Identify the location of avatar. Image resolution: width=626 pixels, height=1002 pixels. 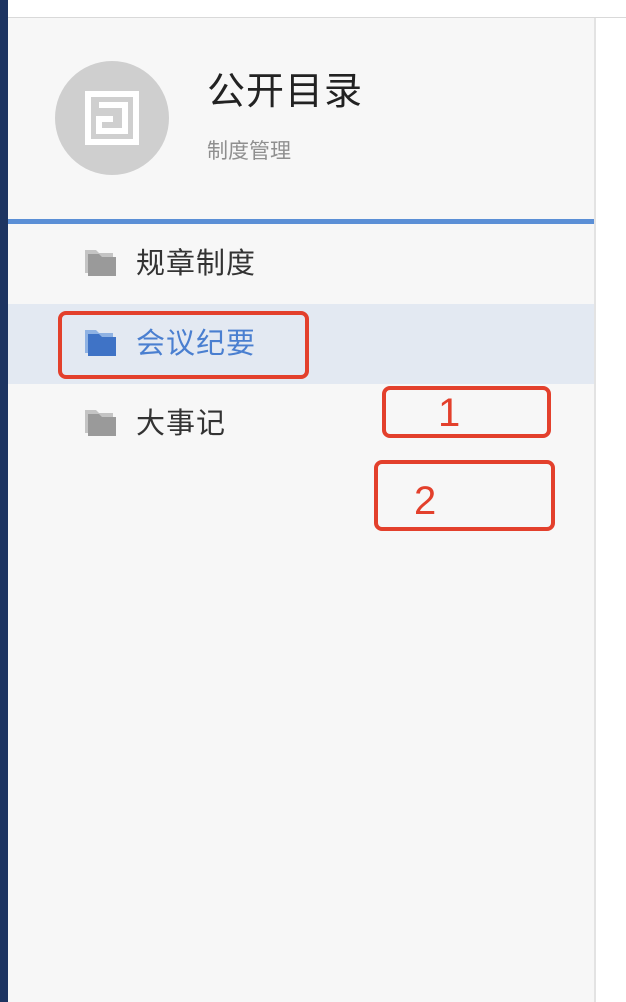
(112, 118).